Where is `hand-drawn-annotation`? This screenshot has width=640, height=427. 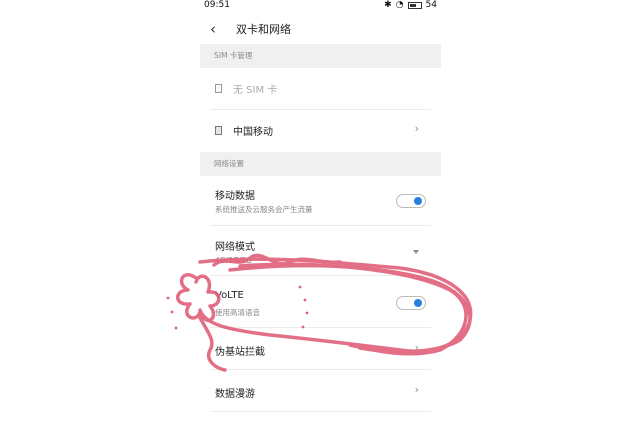
hand-drawn-annotation is located at coordinates (319, 312).